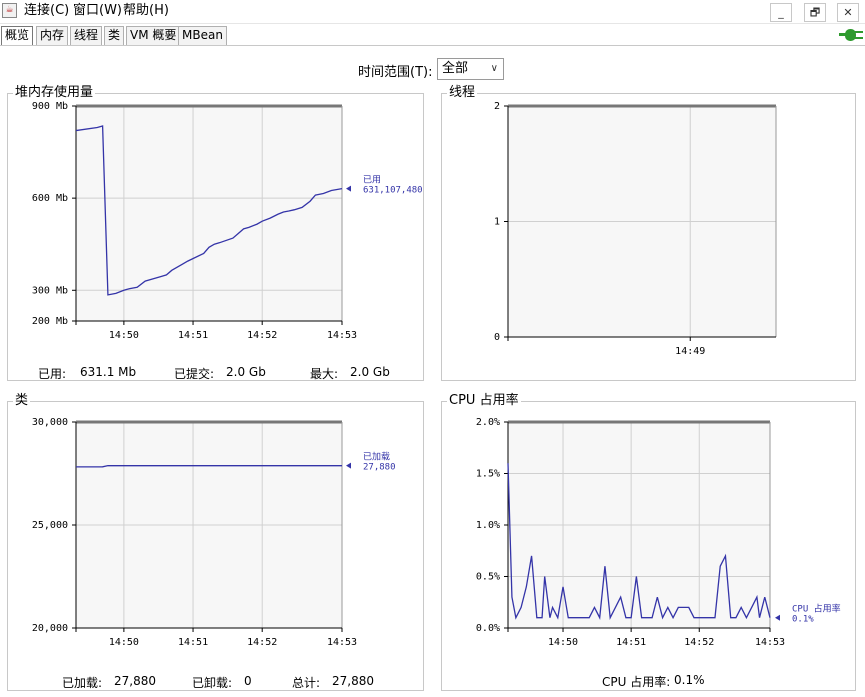  Describe the element at coordinates (851, 35) in the screenshot. I see `connection-plug-icon` at that location.